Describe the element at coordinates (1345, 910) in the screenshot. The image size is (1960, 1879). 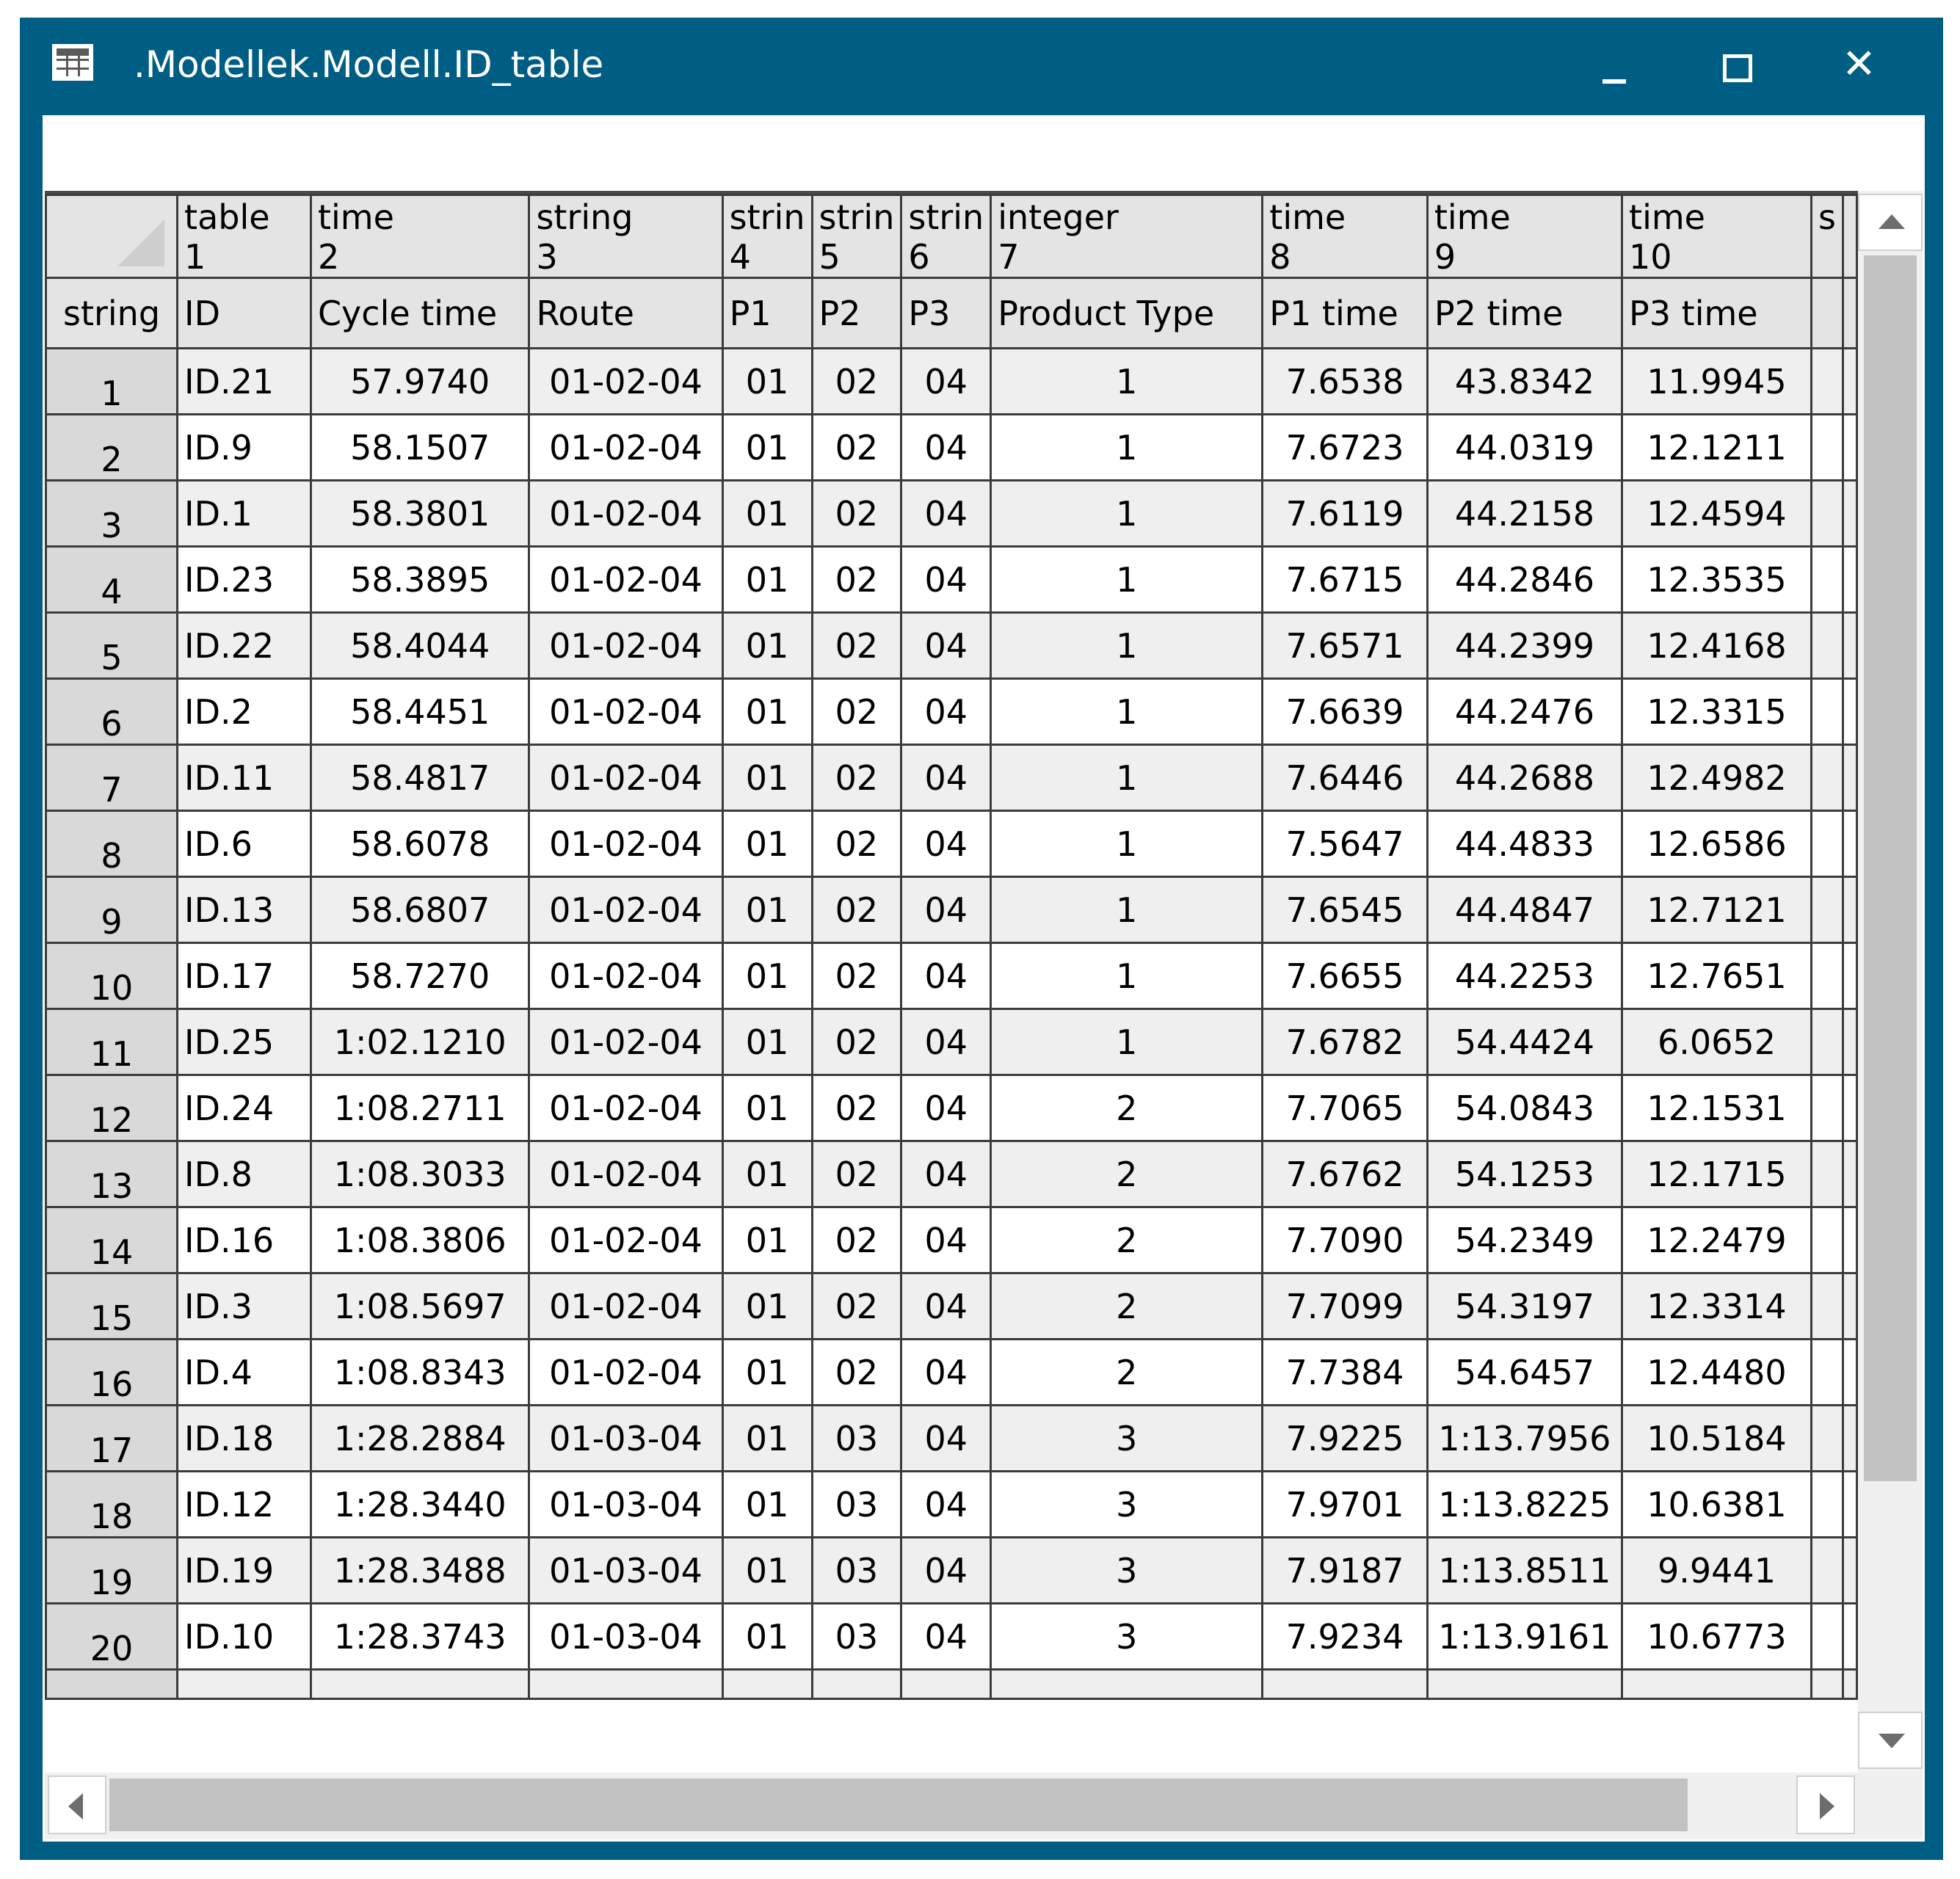
I see `table-cell: 7.6545` at that location.